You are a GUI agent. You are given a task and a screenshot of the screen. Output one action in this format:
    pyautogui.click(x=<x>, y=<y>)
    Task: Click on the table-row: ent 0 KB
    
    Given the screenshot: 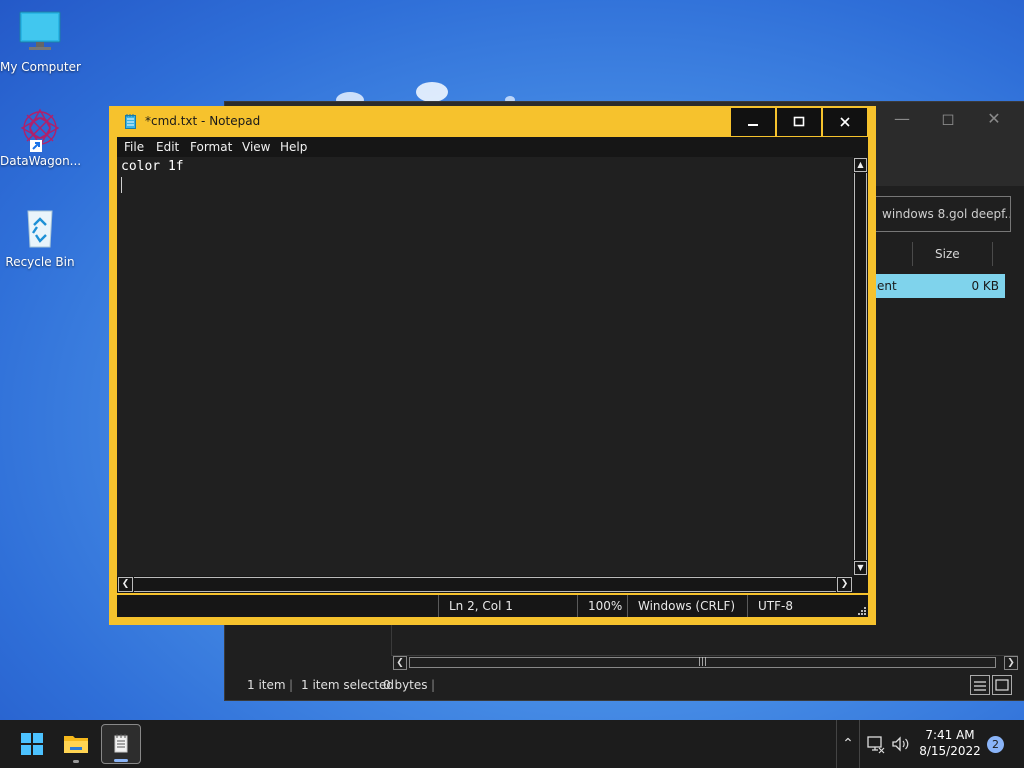 What is the action you would take?
    pyautogui.click(x=939, y=286)
    